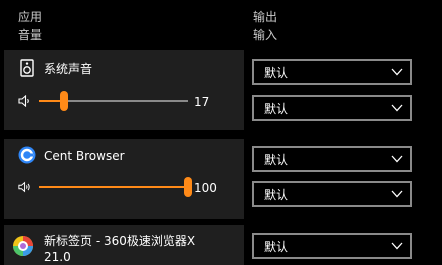 This screenshot has height=265, width=442. I want to click on volume-value: 100, so click(205, 188).